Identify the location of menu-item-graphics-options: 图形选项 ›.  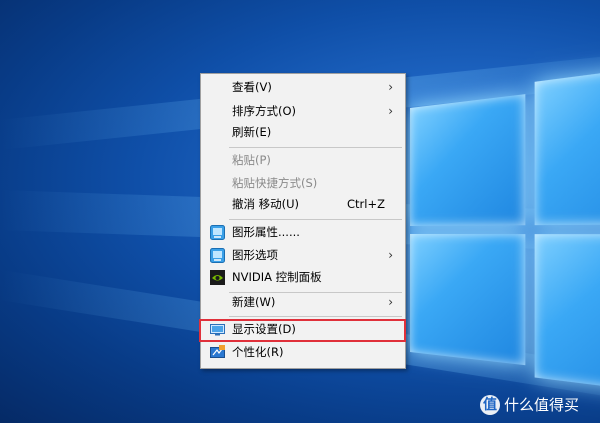
(303, 255).